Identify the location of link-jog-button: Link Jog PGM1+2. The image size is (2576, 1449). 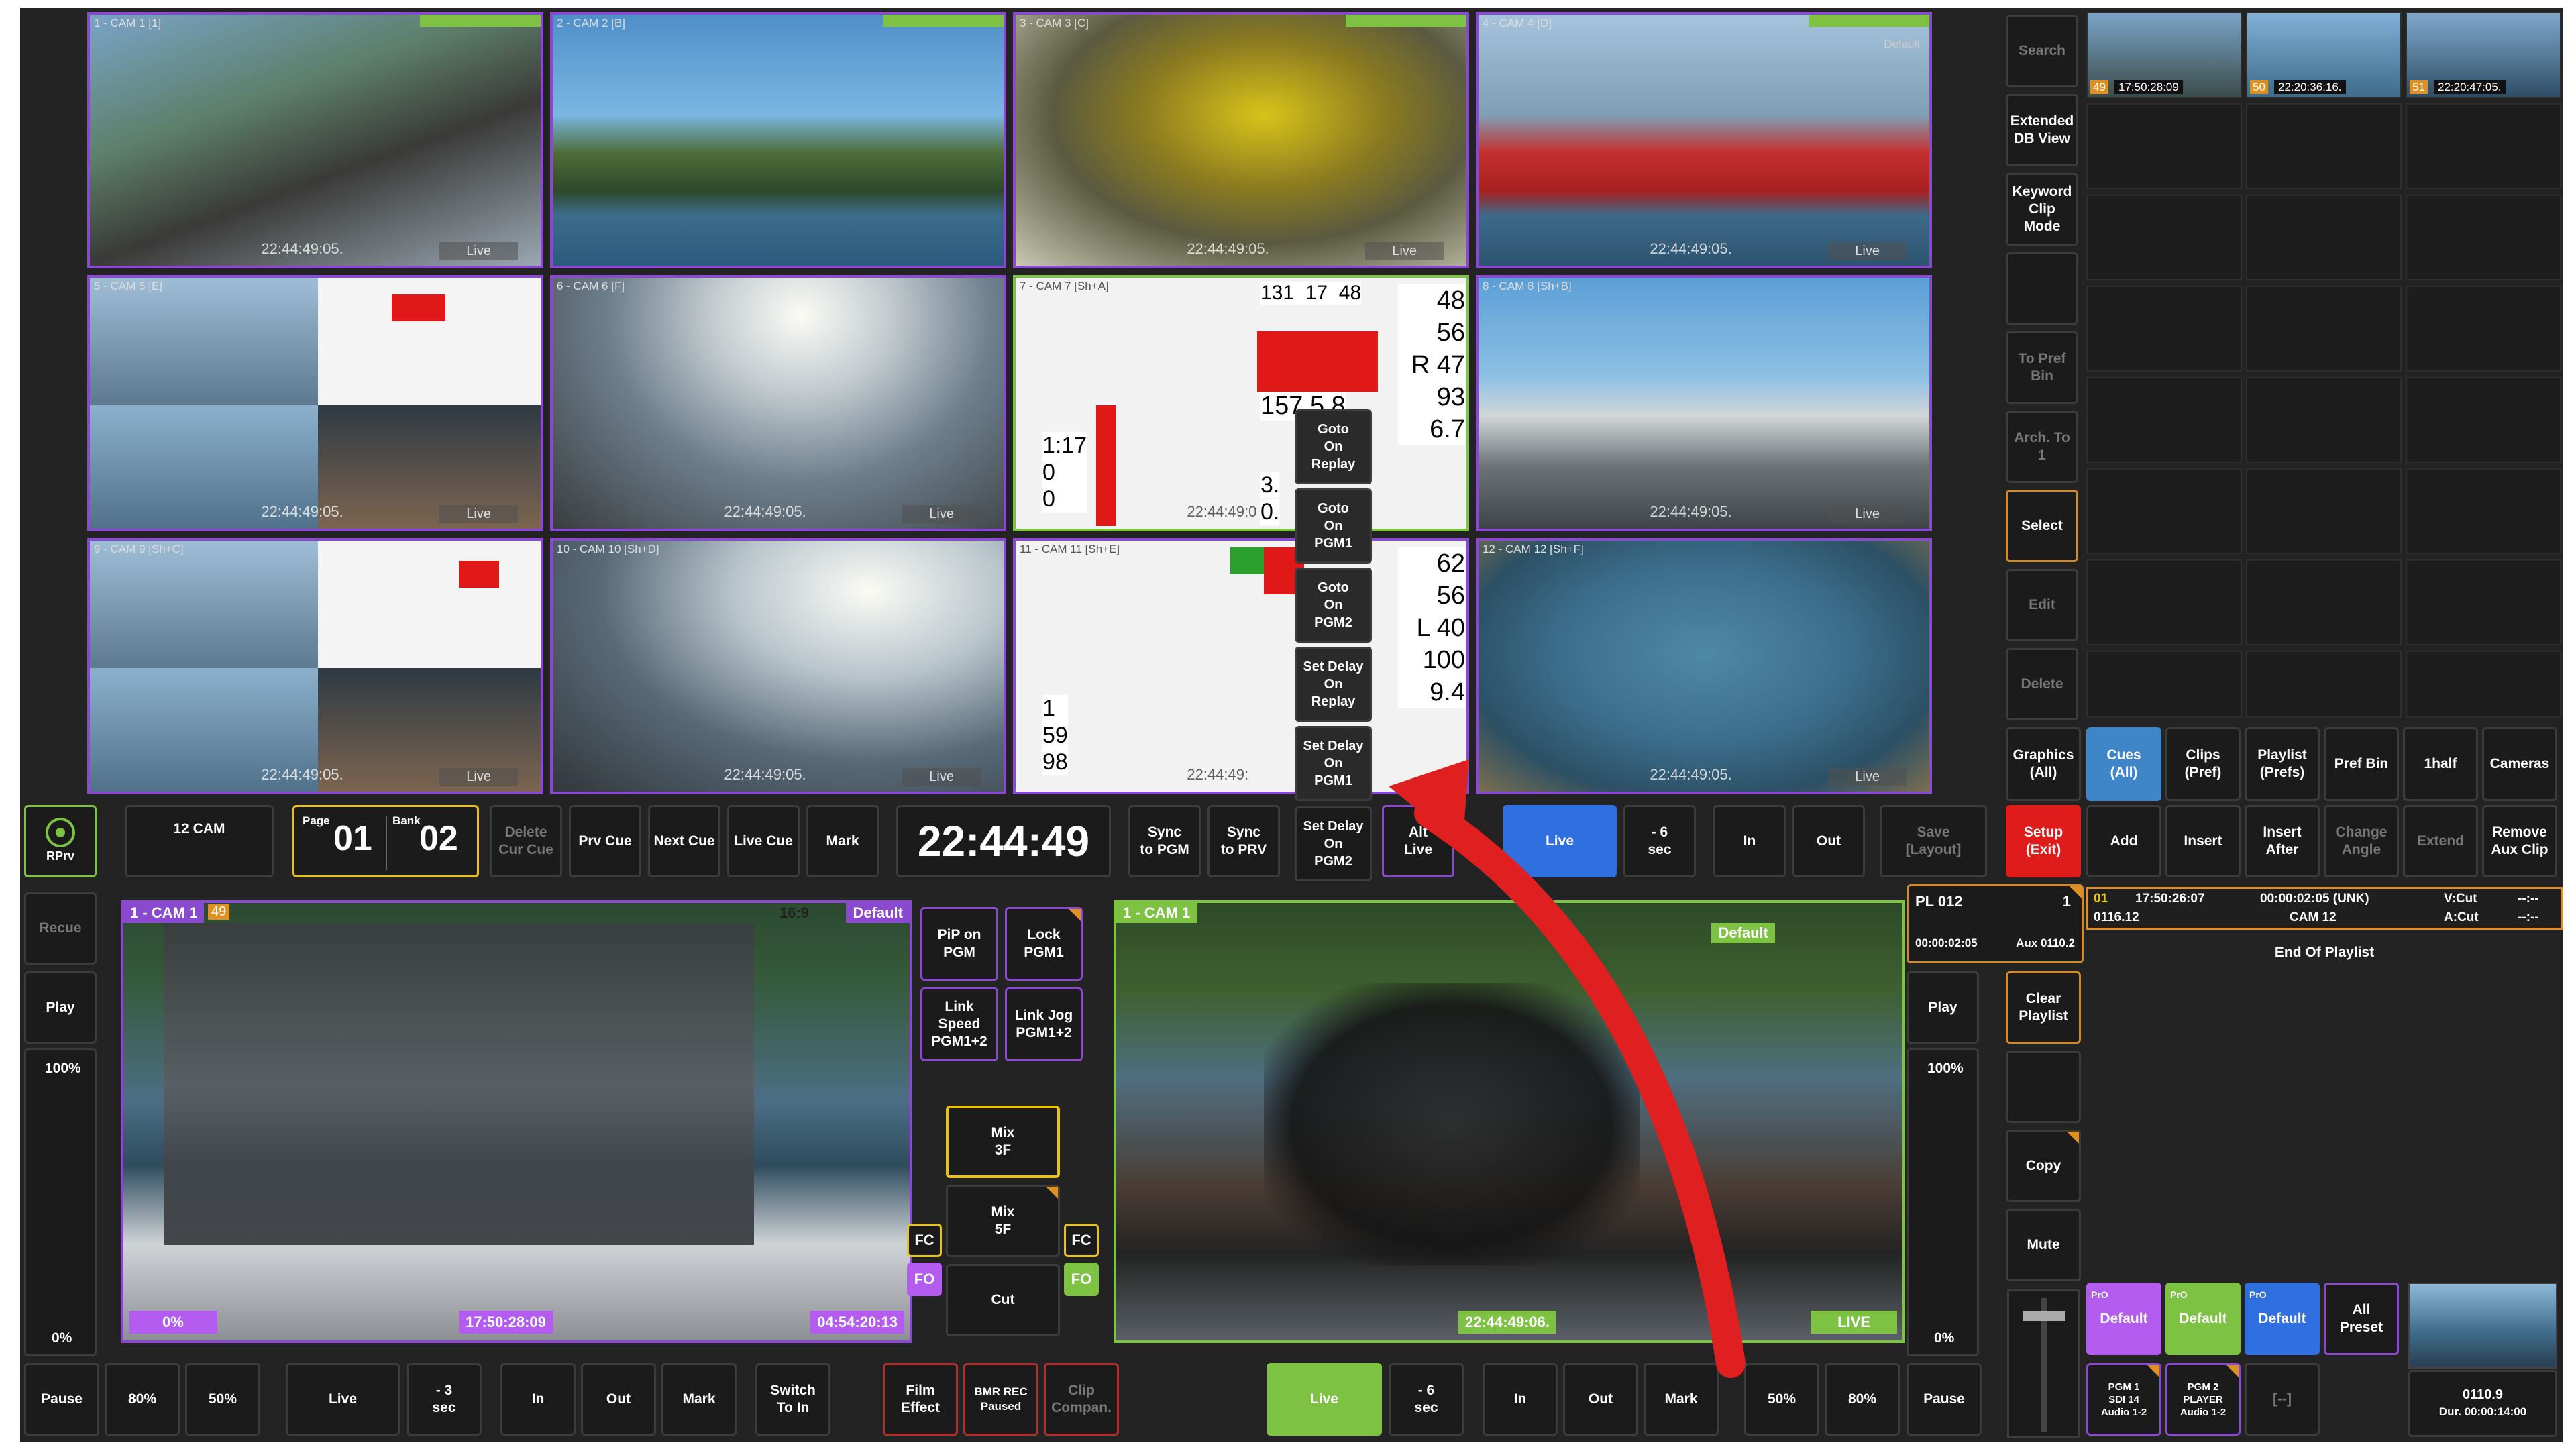
(1044, 1024).